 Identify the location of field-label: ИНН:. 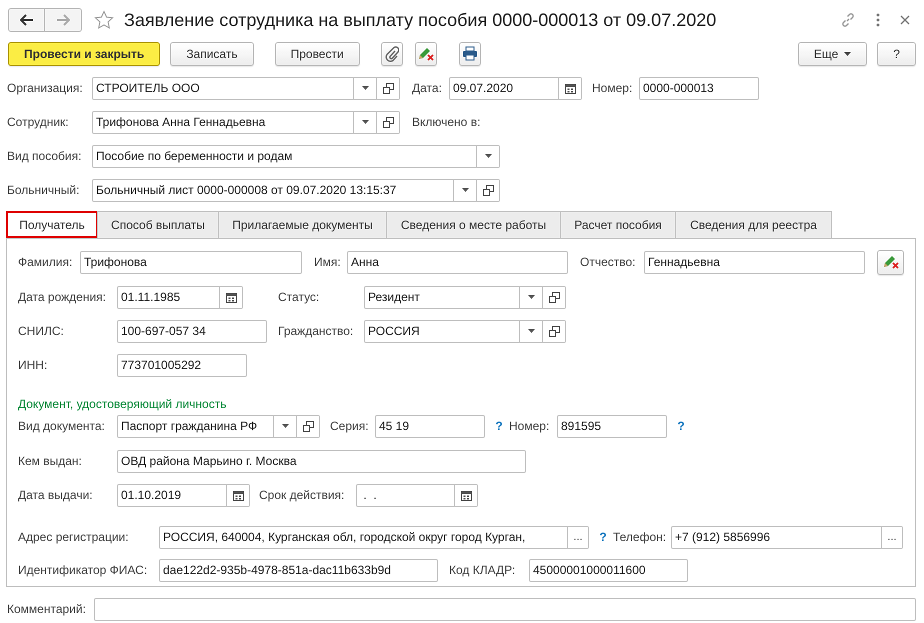
(33, 365).